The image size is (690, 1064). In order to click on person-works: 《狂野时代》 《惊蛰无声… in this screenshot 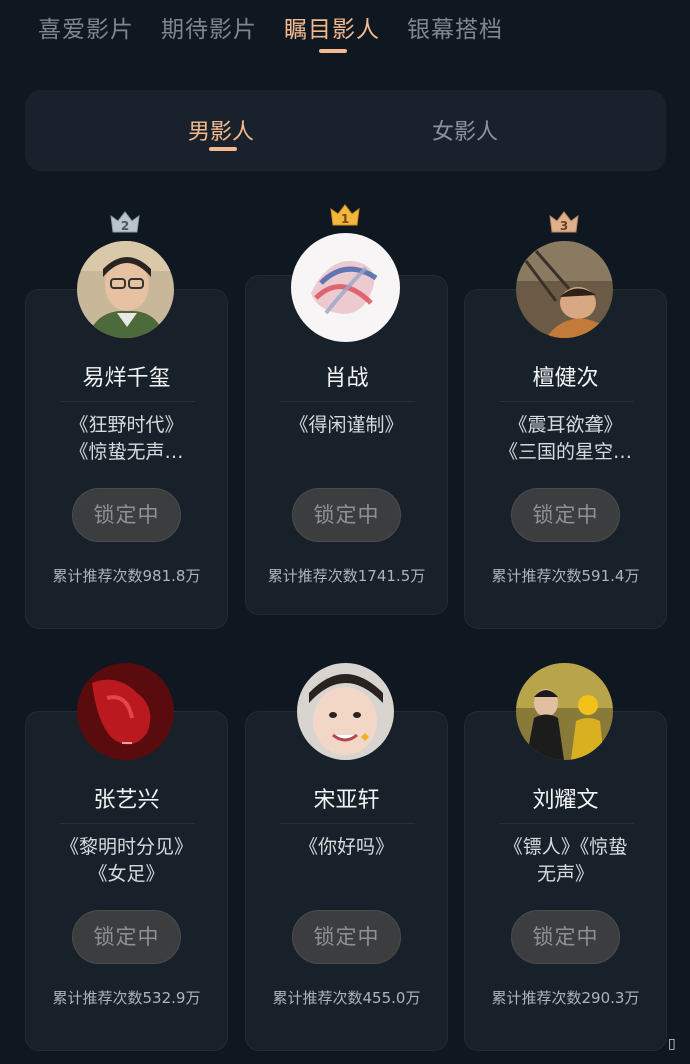, I will do `click(126, 439)`.